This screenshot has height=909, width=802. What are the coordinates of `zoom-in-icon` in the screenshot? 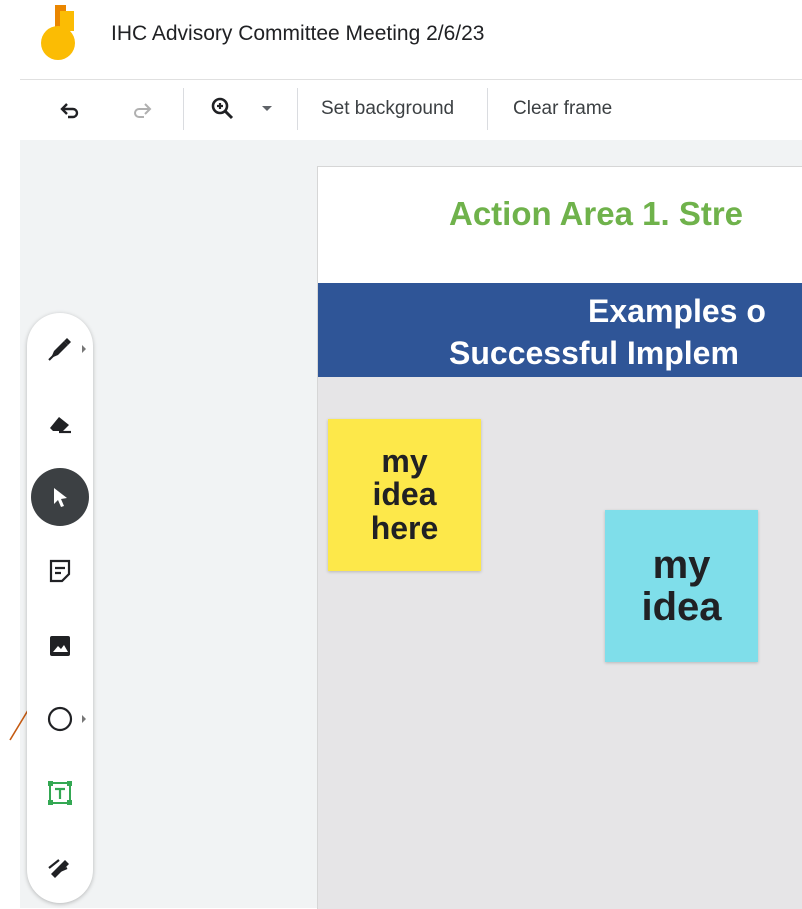 It's located at (222, 108).